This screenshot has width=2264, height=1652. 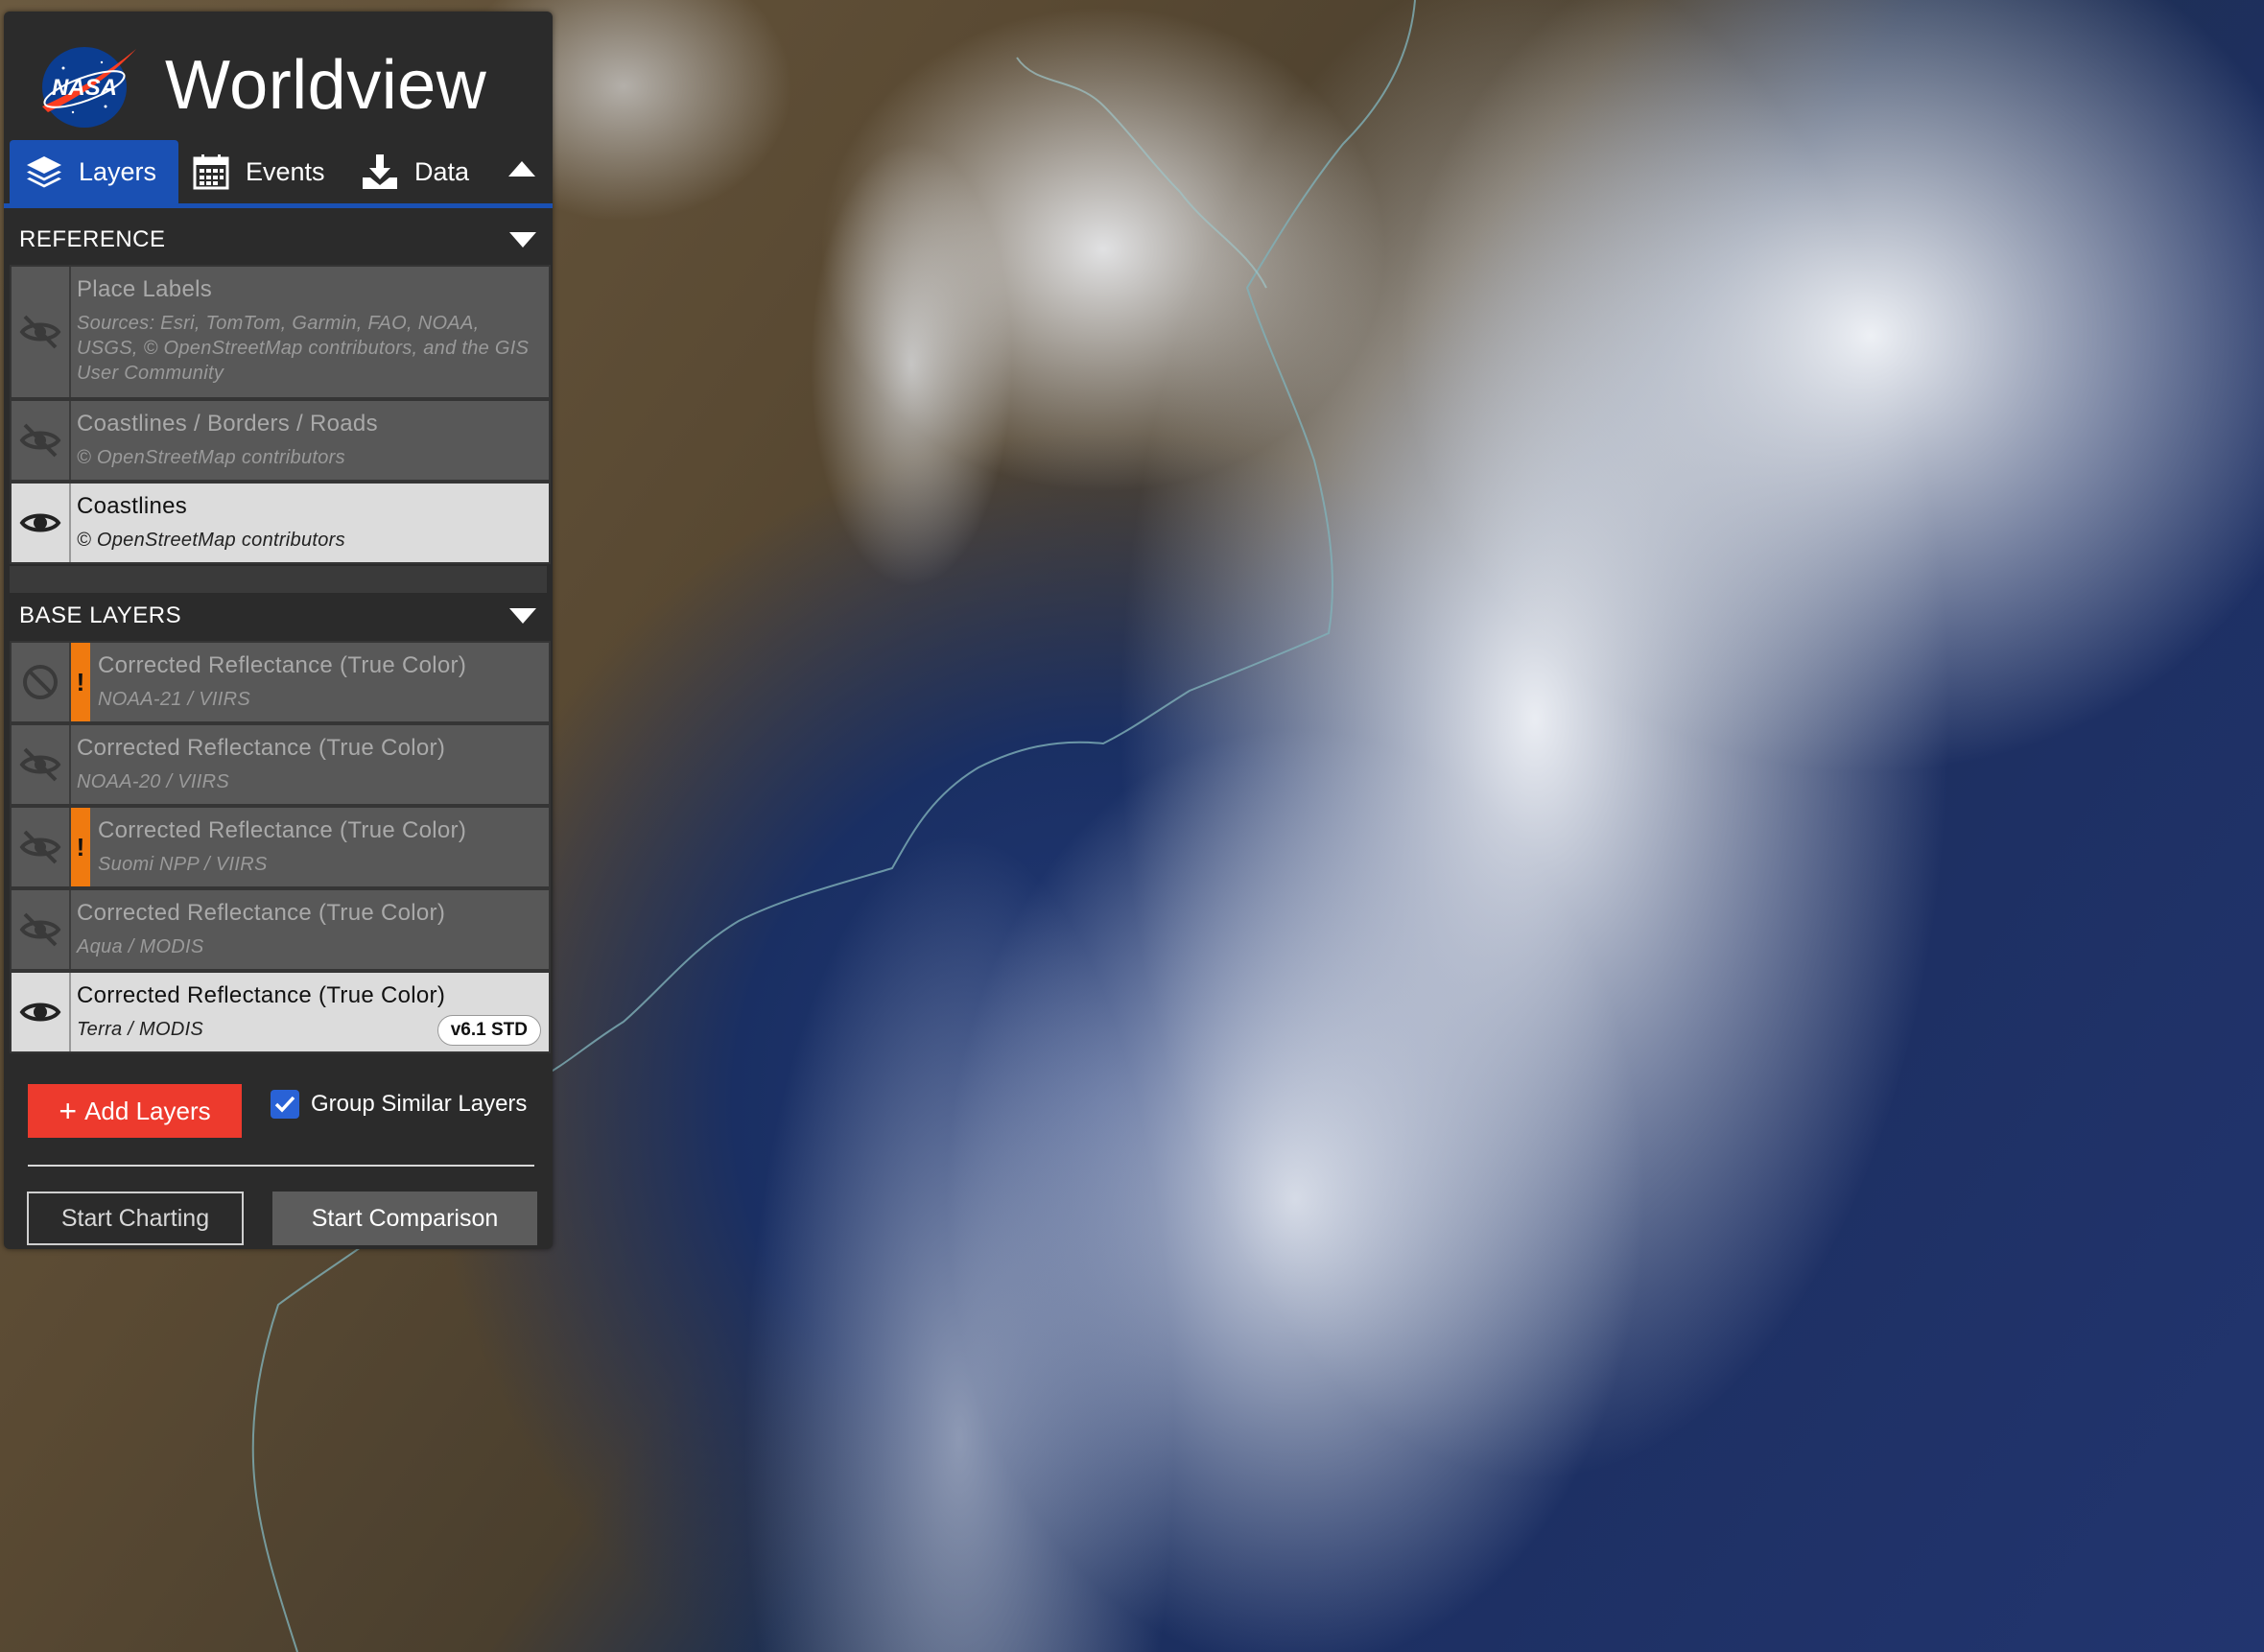 I want to click on reference-section-header: REFERENCE, so click(x=278, y=240).